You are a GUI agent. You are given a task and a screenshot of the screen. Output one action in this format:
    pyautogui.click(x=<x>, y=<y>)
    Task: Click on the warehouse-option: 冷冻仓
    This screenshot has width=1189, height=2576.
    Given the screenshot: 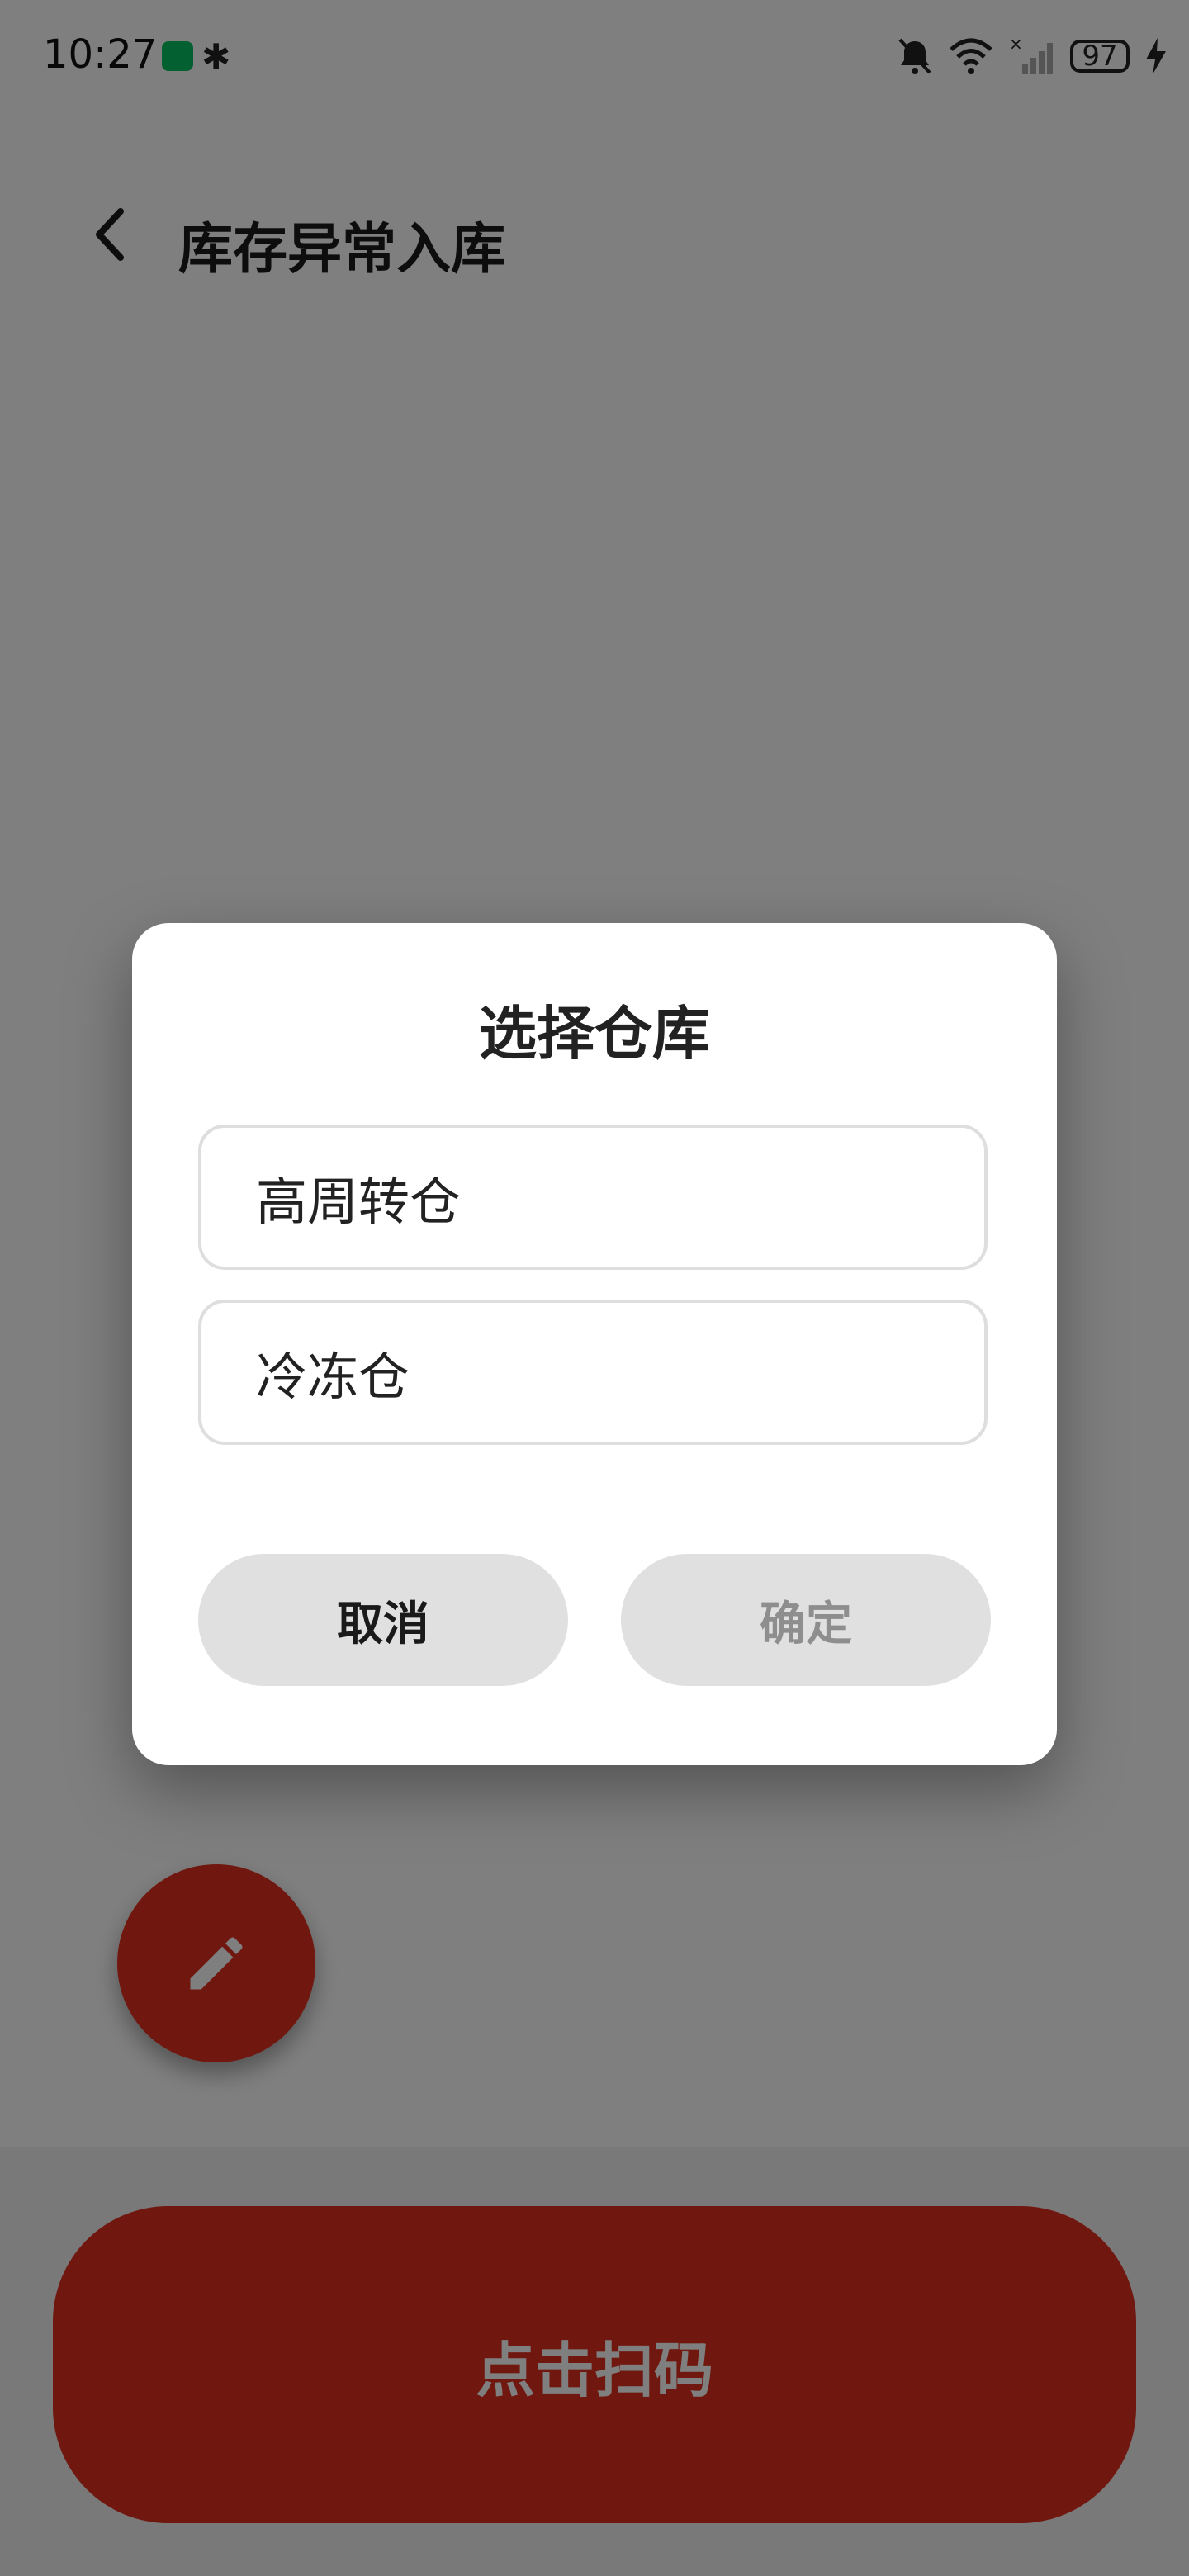 What is the action you would take?
    pyautogui.click(x=593, y=1372)
    